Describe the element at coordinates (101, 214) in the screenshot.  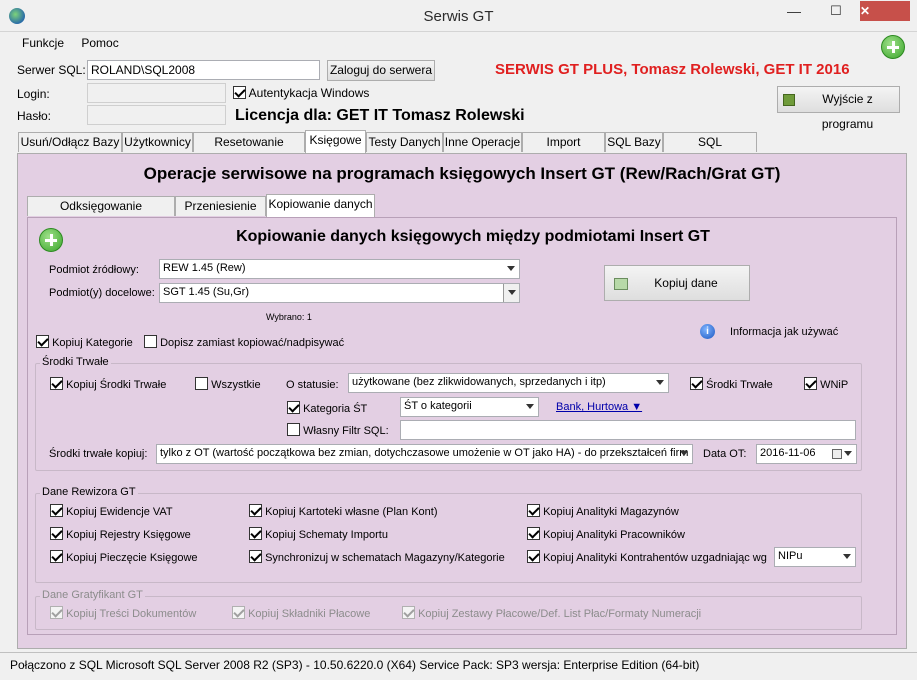
I see `subtab-odksiegowanie: Odksięgowanie dokumentów` at that location.